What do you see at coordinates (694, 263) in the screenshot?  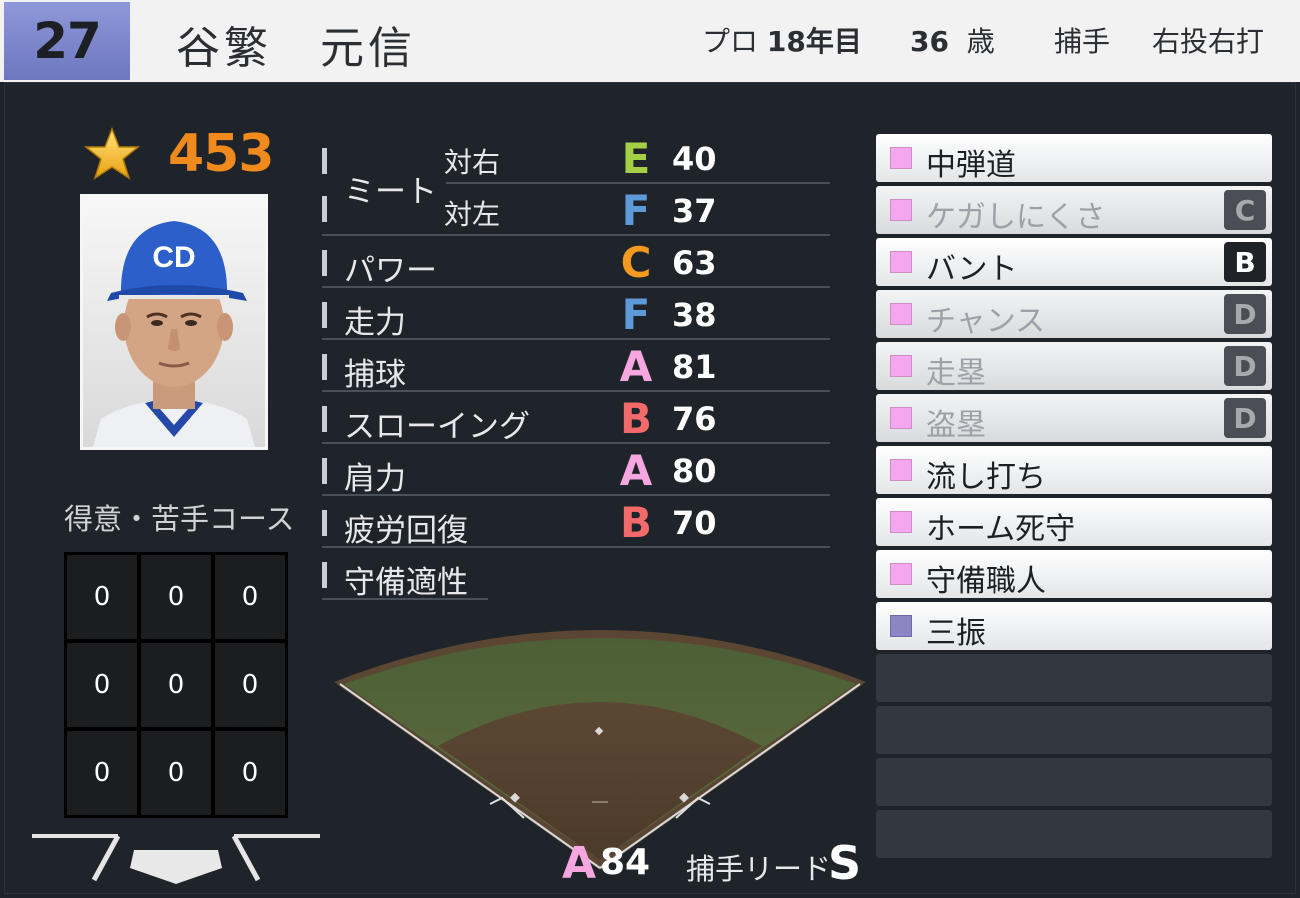 I see `stat-value: 63` at bounding box center [694, 263].